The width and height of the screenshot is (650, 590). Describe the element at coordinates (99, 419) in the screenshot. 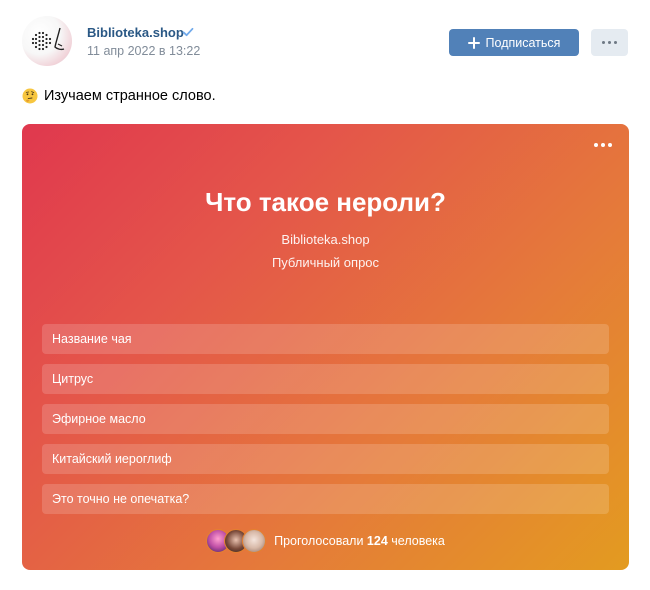

I see `poll-option-label: Эфирное масло` at that location.